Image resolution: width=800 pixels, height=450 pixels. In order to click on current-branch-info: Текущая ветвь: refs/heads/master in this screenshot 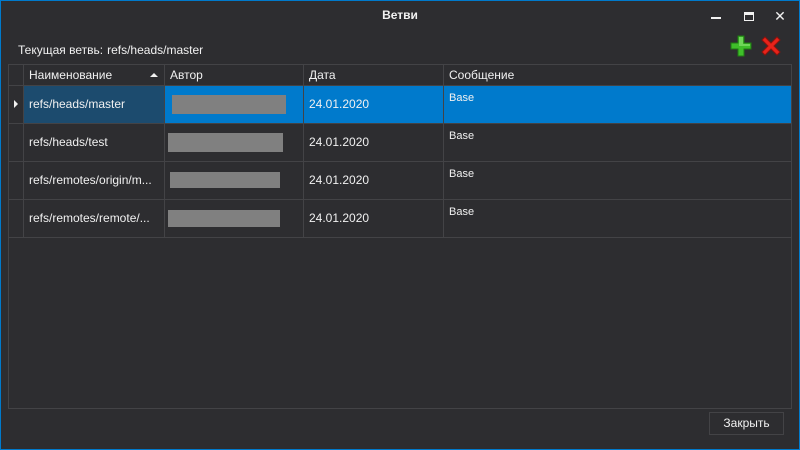, I will do `click(112, 50)`.